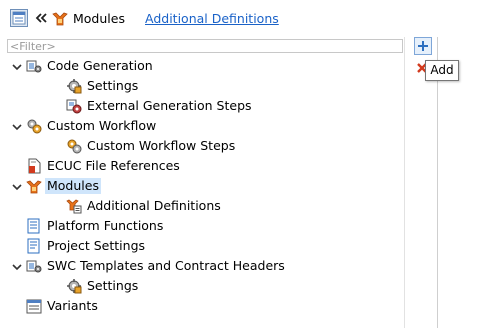 This screenshot has width=480, height=328. Describe the element at coordinates (202, 226) in the screenshot. I see `tree-item: Platform Functions` at that location.